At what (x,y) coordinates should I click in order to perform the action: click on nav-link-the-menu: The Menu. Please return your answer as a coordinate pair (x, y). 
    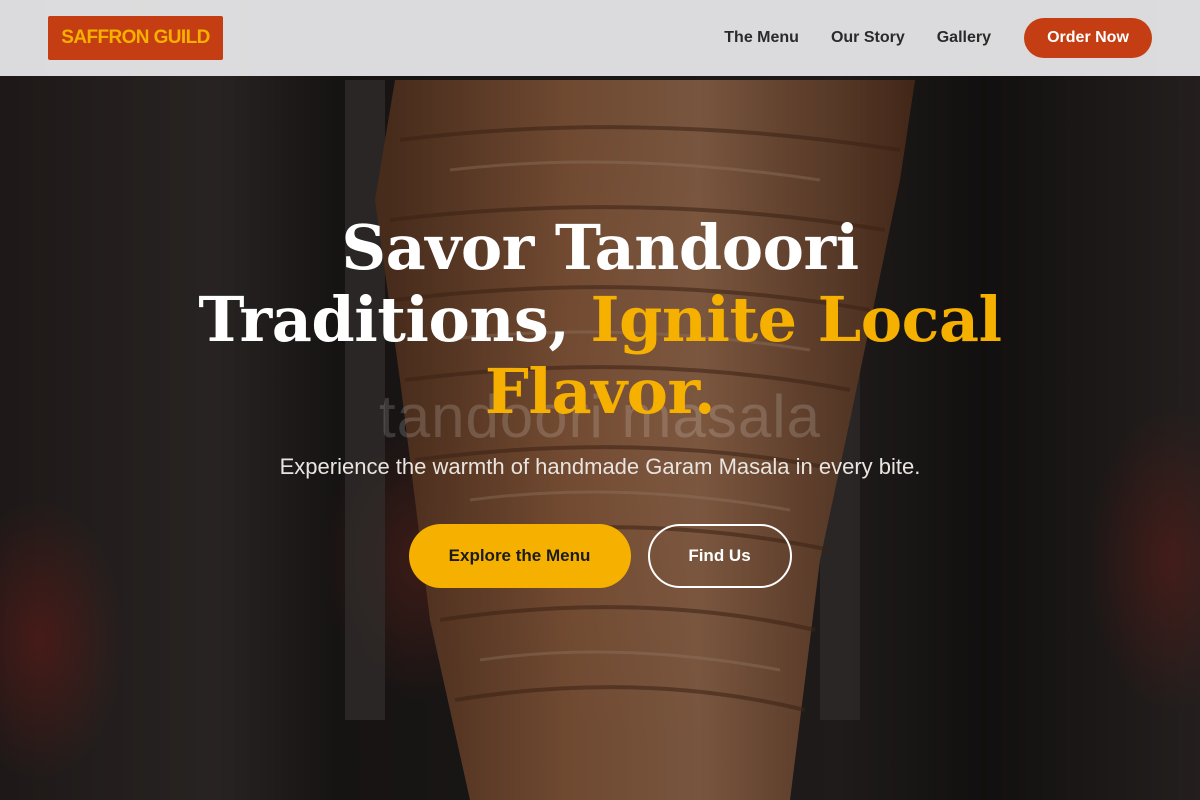
    Looking at the image, I should click on (761, 38).